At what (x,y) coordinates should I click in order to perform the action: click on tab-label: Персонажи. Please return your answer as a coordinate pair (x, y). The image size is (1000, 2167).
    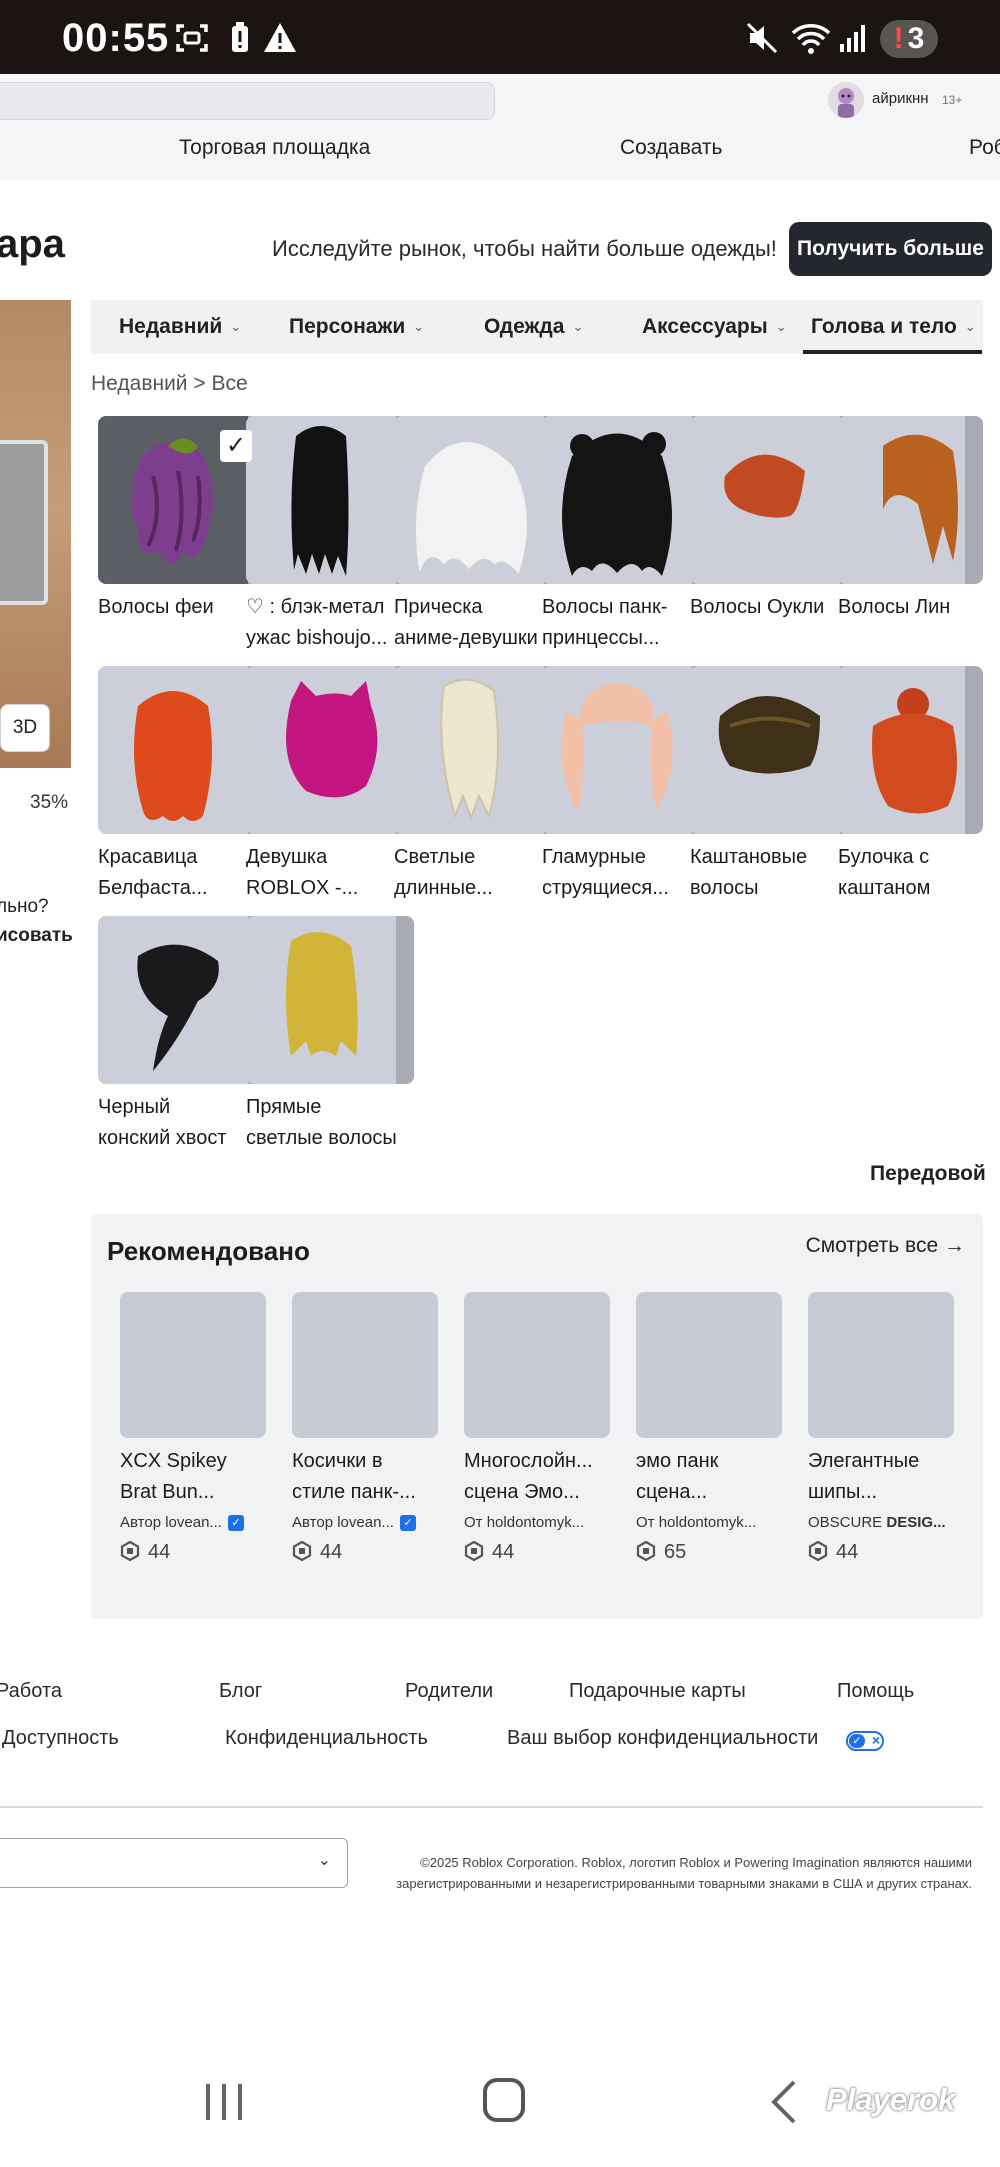
    Looking at the image, I should click on (347, 326).